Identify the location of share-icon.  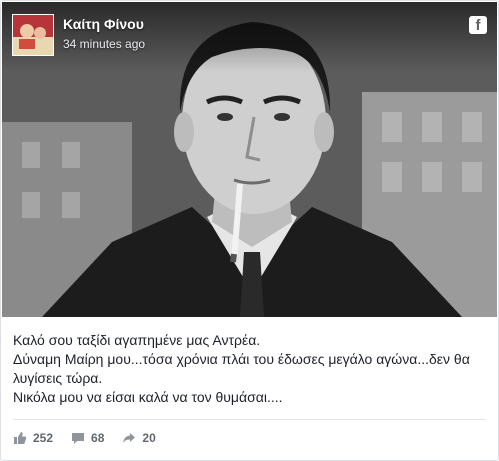
(129, 438).